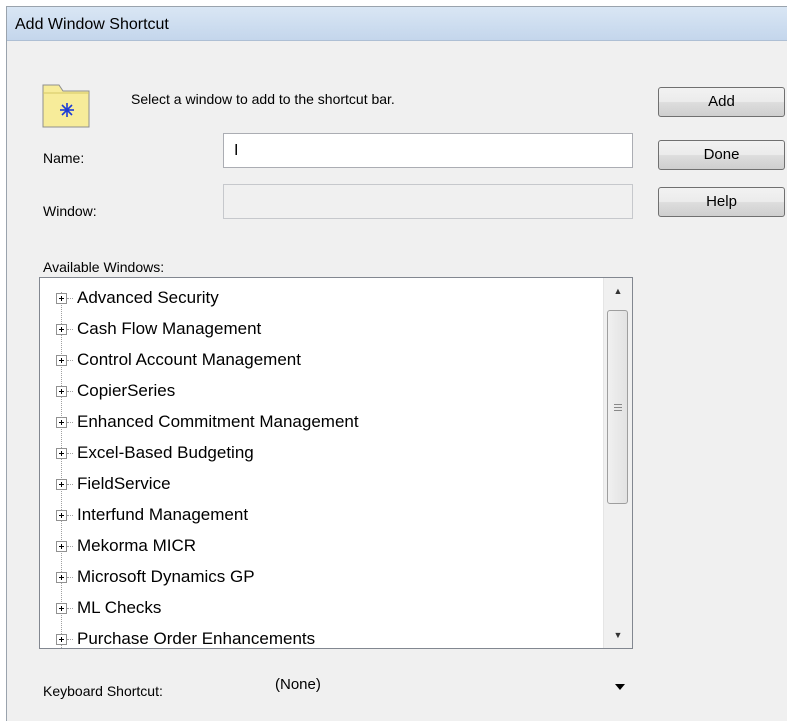 The width and height of the screenshot is (787, 721). I want to click on tree-item: Mekorma MICR, so click(326, 545).